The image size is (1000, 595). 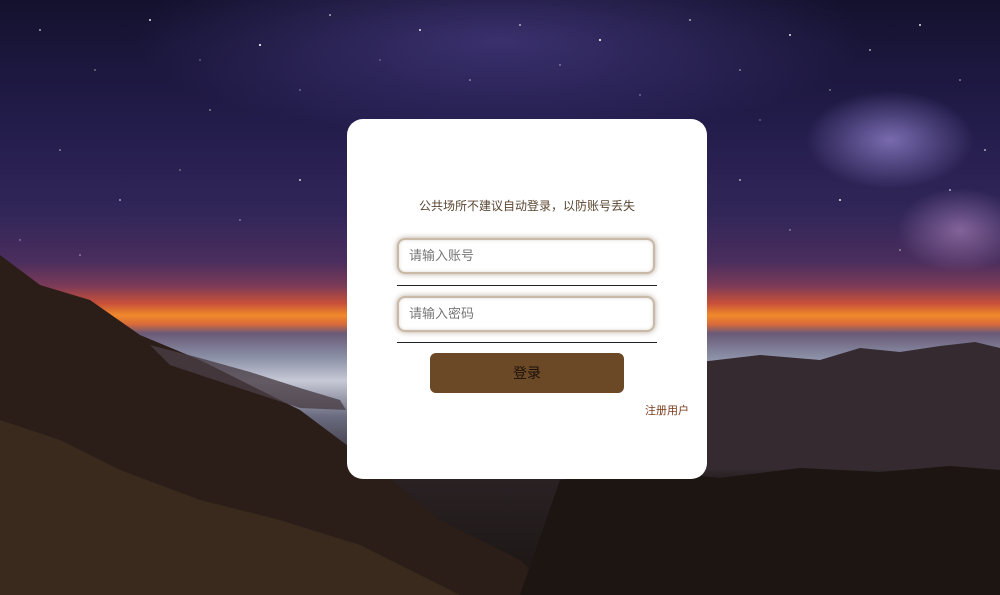 I want to click on username-field, so click(x=526, y=256).